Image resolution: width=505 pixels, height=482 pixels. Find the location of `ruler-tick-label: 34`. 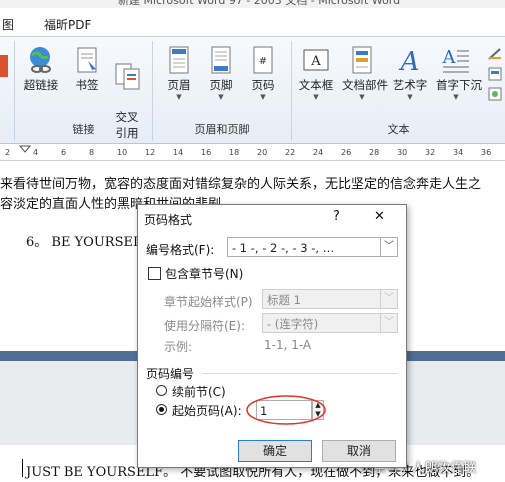

ruler-tick-label: 34 is located at coordinates (458, 152).